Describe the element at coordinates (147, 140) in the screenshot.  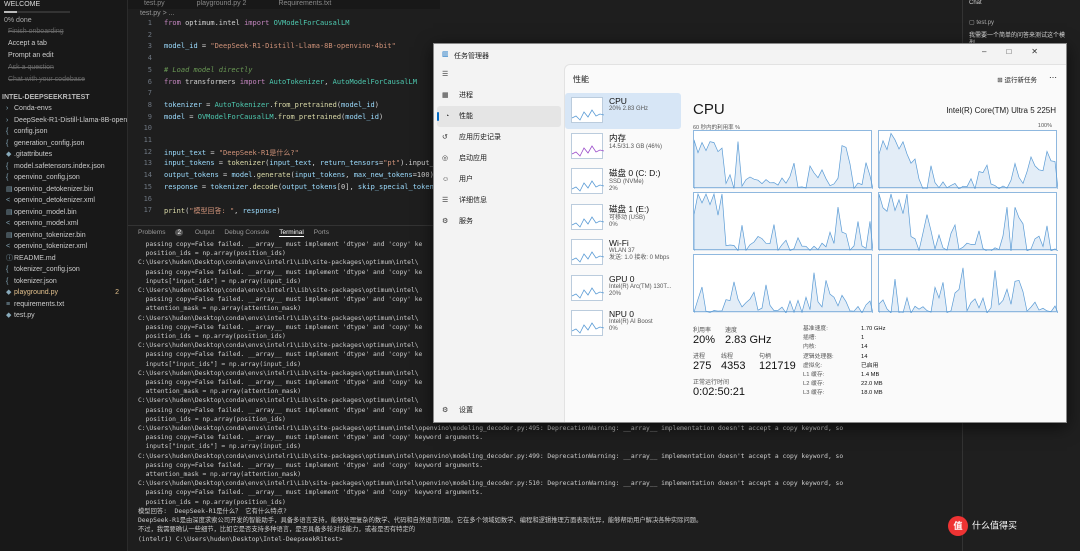
I see `line-number: 11` at that location.